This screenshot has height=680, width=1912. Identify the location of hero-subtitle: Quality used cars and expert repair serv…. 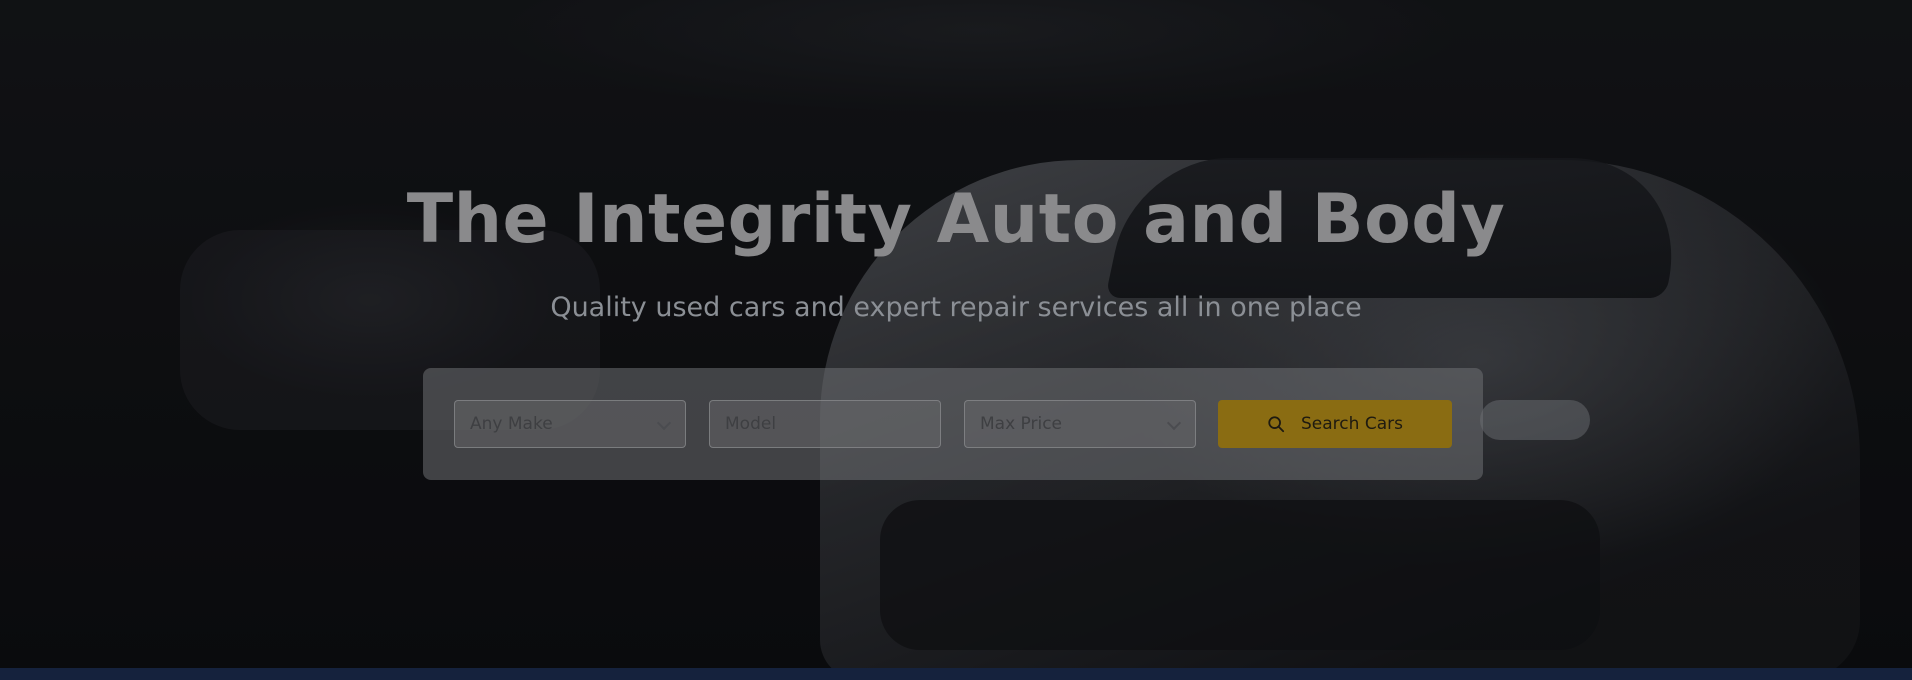
(956, 307).